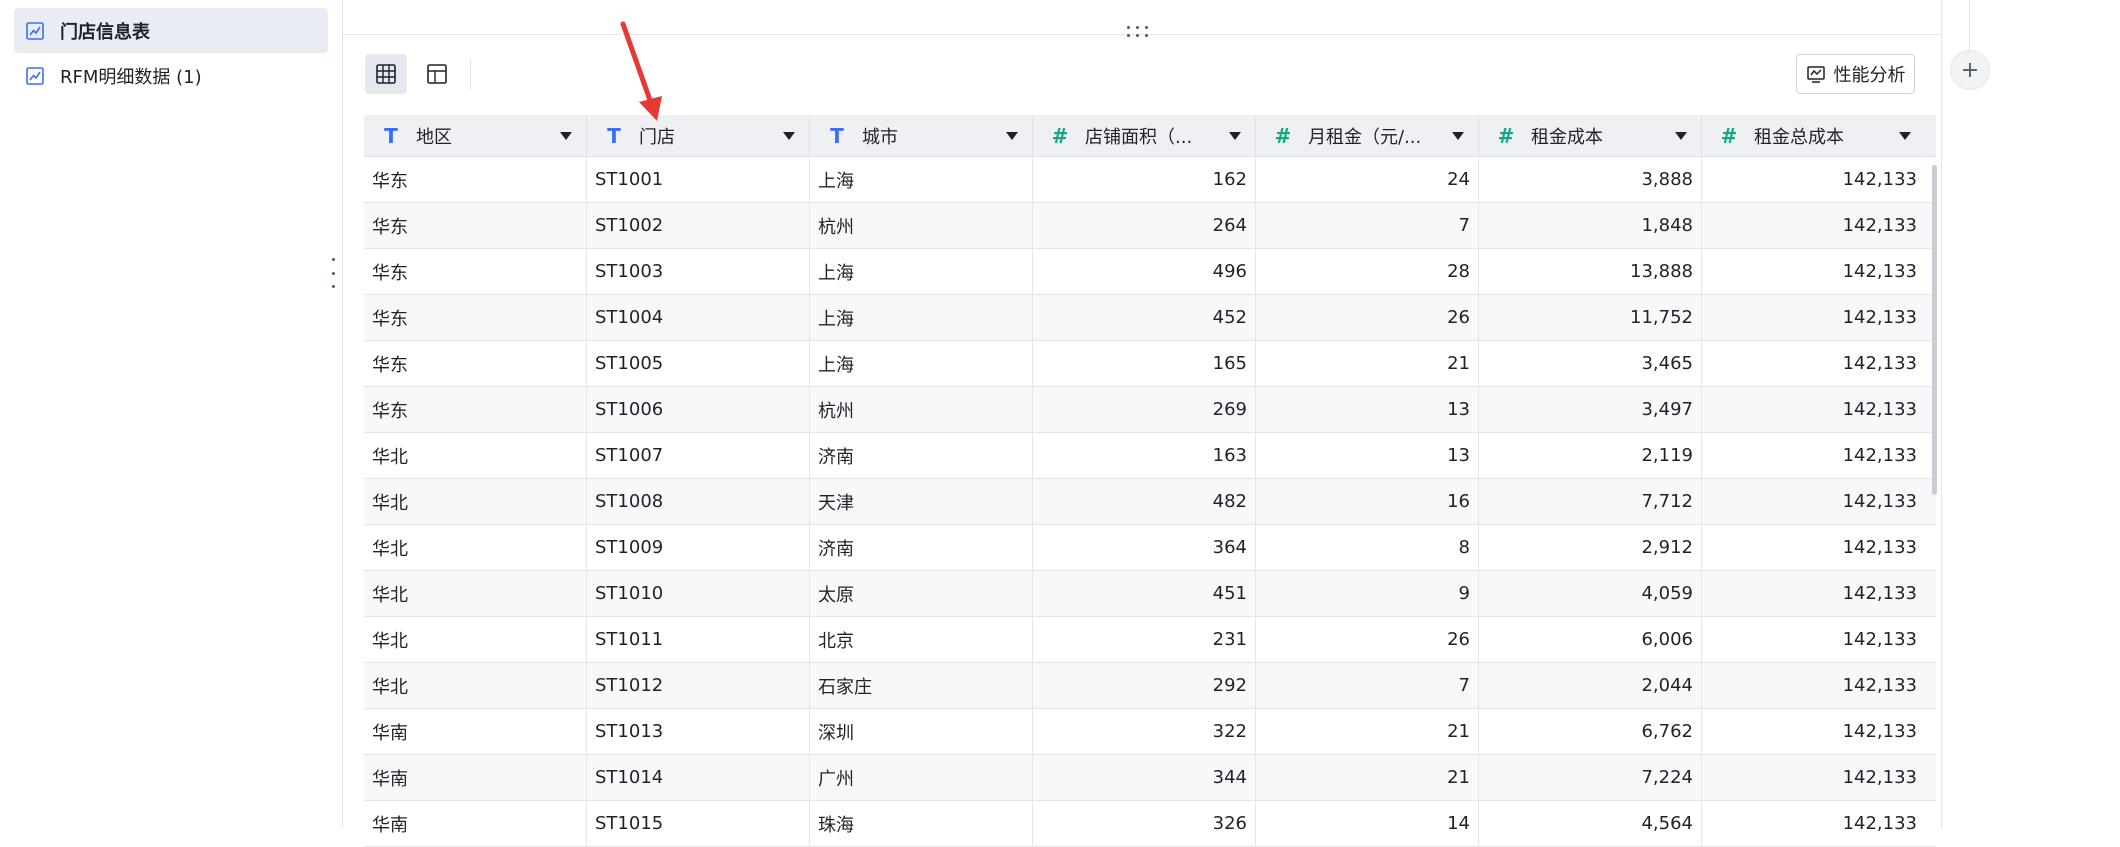 The width and height of the screenshot is (2120, 847). Describe the element at coordinates (698, 685) in the screenshot. I see `table-cell: ST1012` at that location.